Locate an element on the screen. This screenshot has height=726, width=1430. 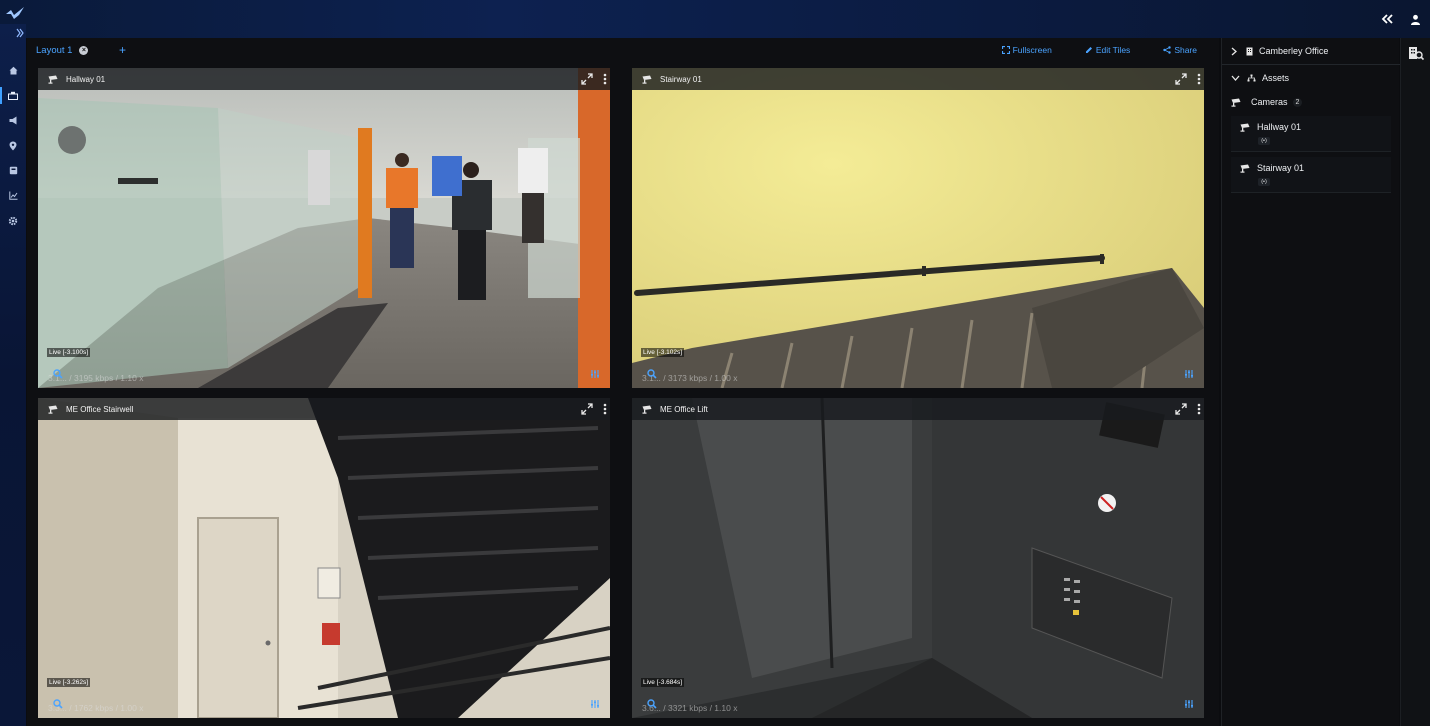
tile-camera-name: Stairway 01 is located at coordinates (681, 79).